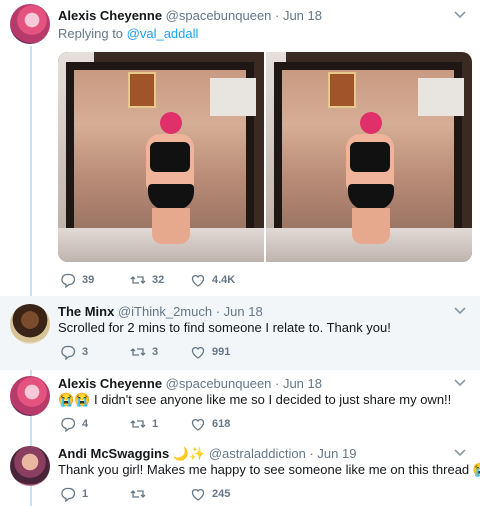 The width and height of the screenshot is (480, 506). Describe the element at coordinates (85, 424) in the screenshot. I see `reply-count: 4` at that location.